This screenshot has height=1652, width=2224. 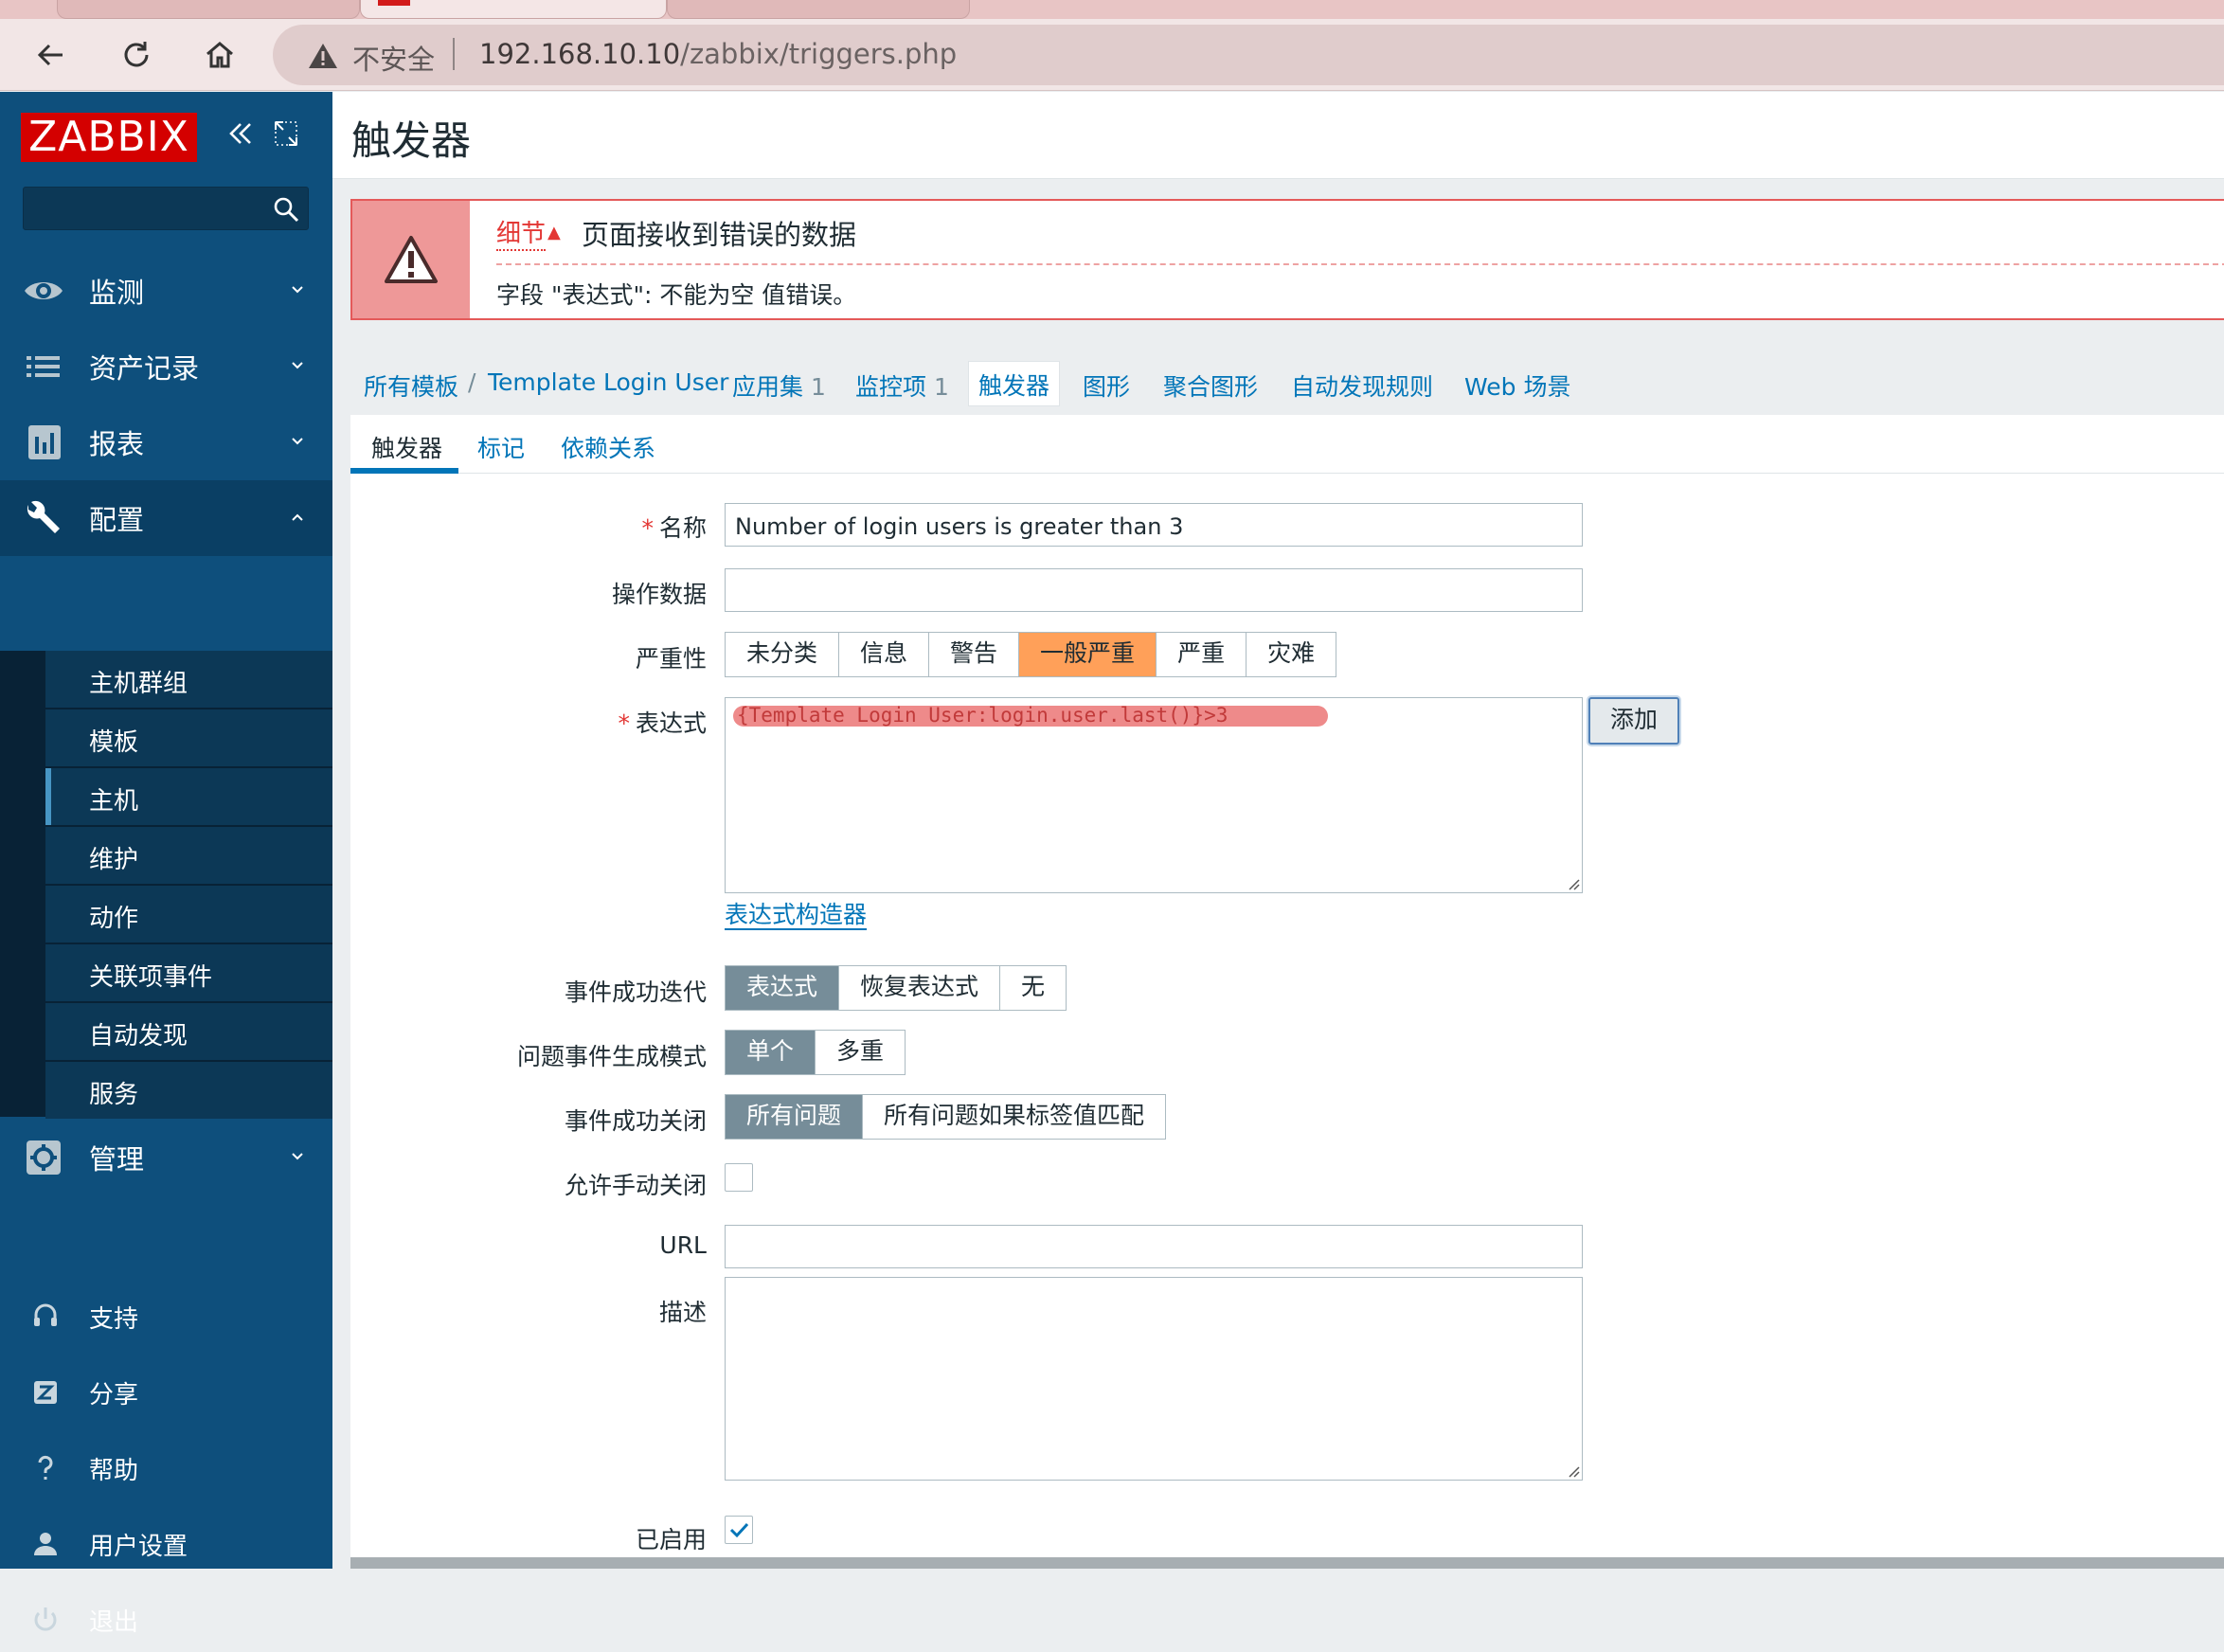 What do you see at coordinates (860, 1052) in the screenshot?
I see `problem-mode-multiple: 多重` at bounding box center [860, 1052].